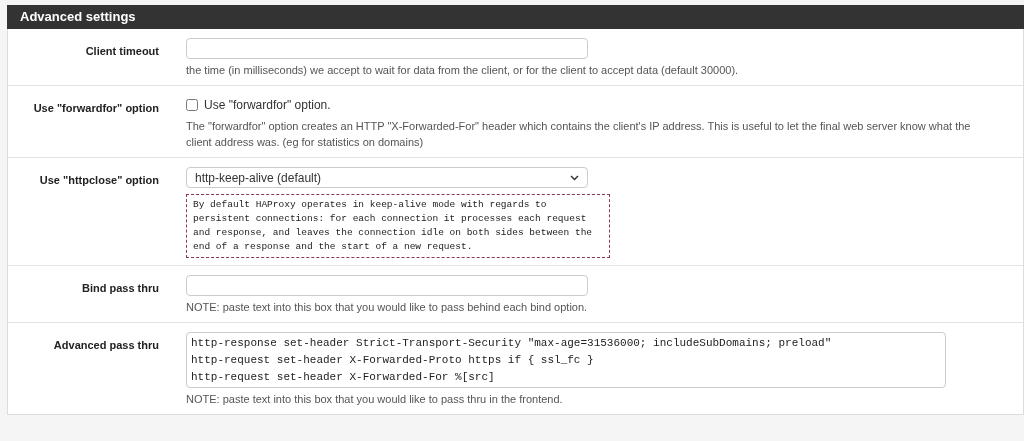 This screenshot has height=441, width=1024. Describe the element at coordinates (99, 180) in the screenshot. I see `field-label: Use "httpclose" option` at that location.